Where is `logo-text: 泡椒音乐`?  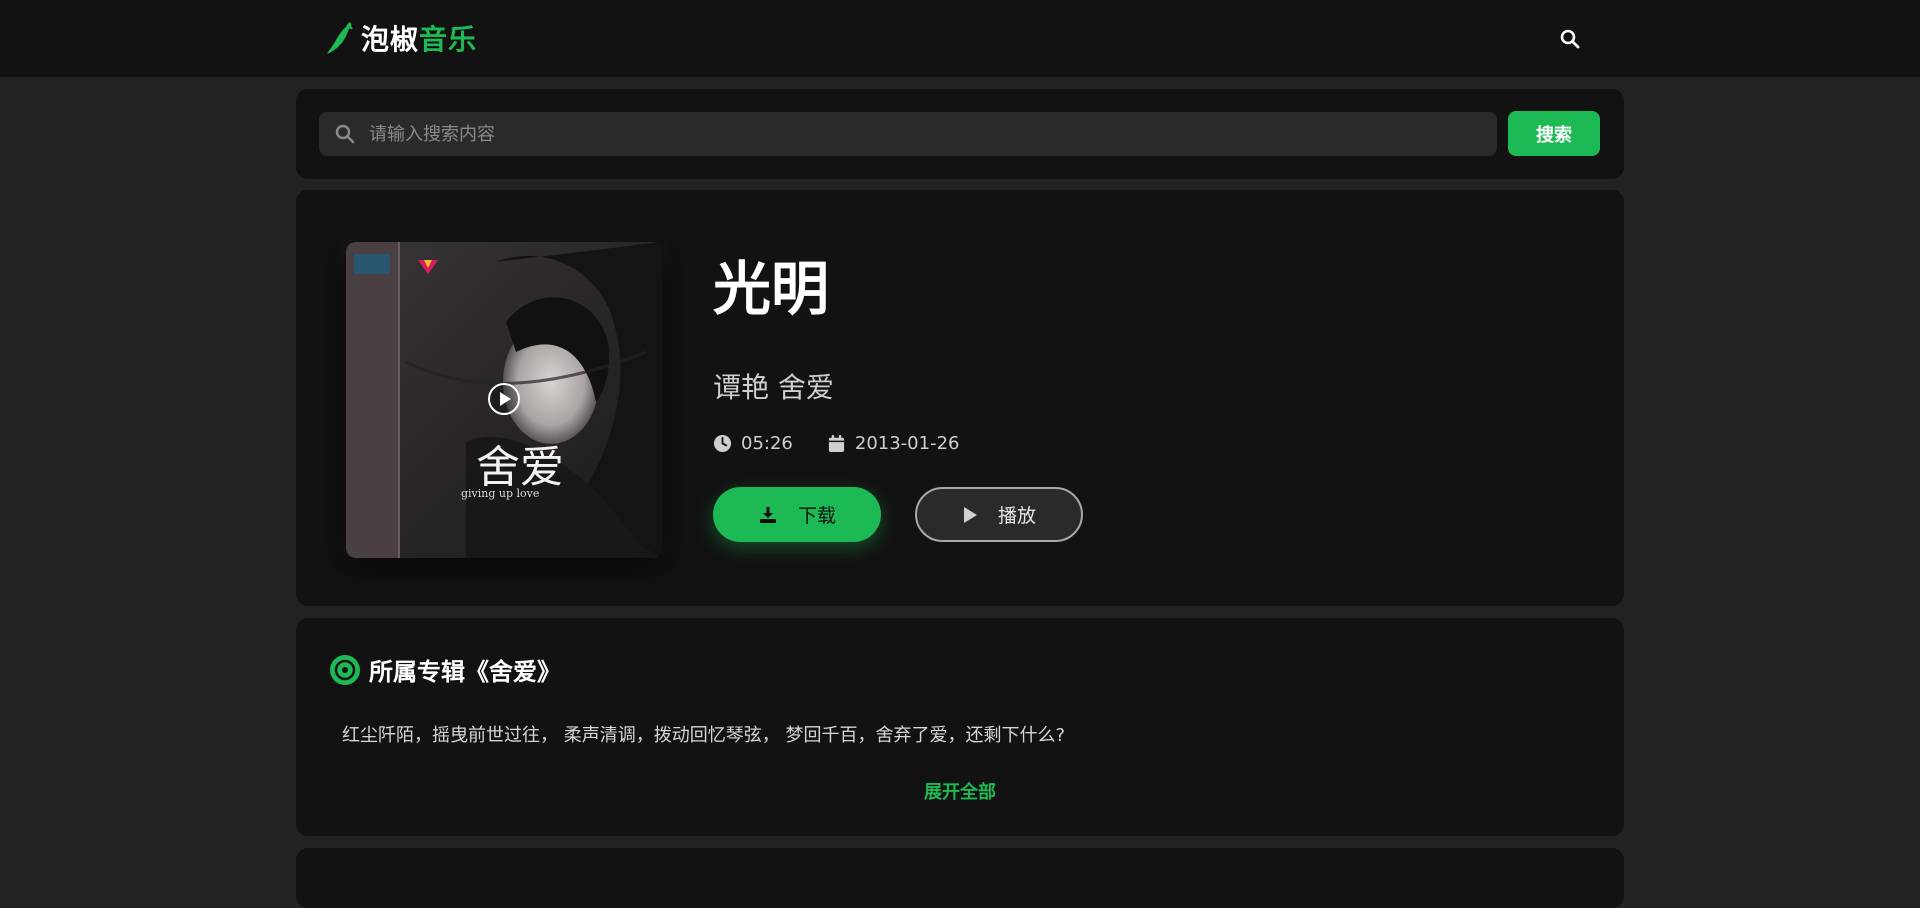 logo-text: 泡椒音乐 is located at coordinates (419, 38).